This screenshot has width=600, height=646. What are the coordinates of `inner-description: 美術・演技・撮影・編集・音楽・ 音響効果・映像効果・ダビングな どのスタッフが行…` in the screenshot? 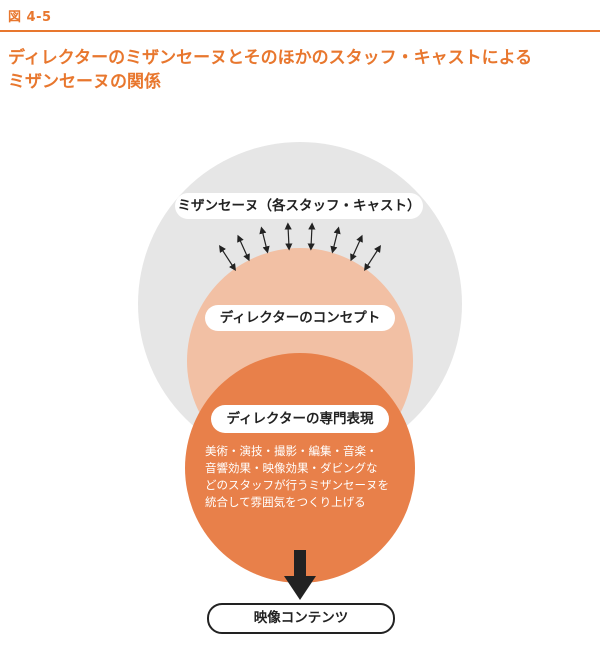 It's located at (302, 477).